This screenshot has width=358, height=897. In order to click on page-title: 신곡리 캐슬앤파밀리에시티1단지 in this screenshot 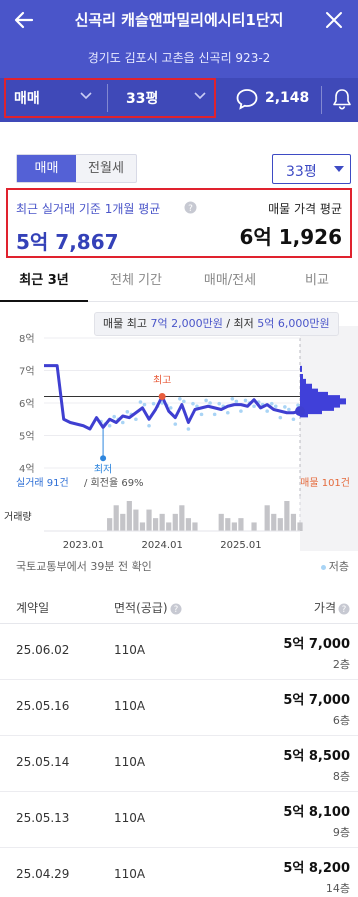, I will do `click(179, 20)`.